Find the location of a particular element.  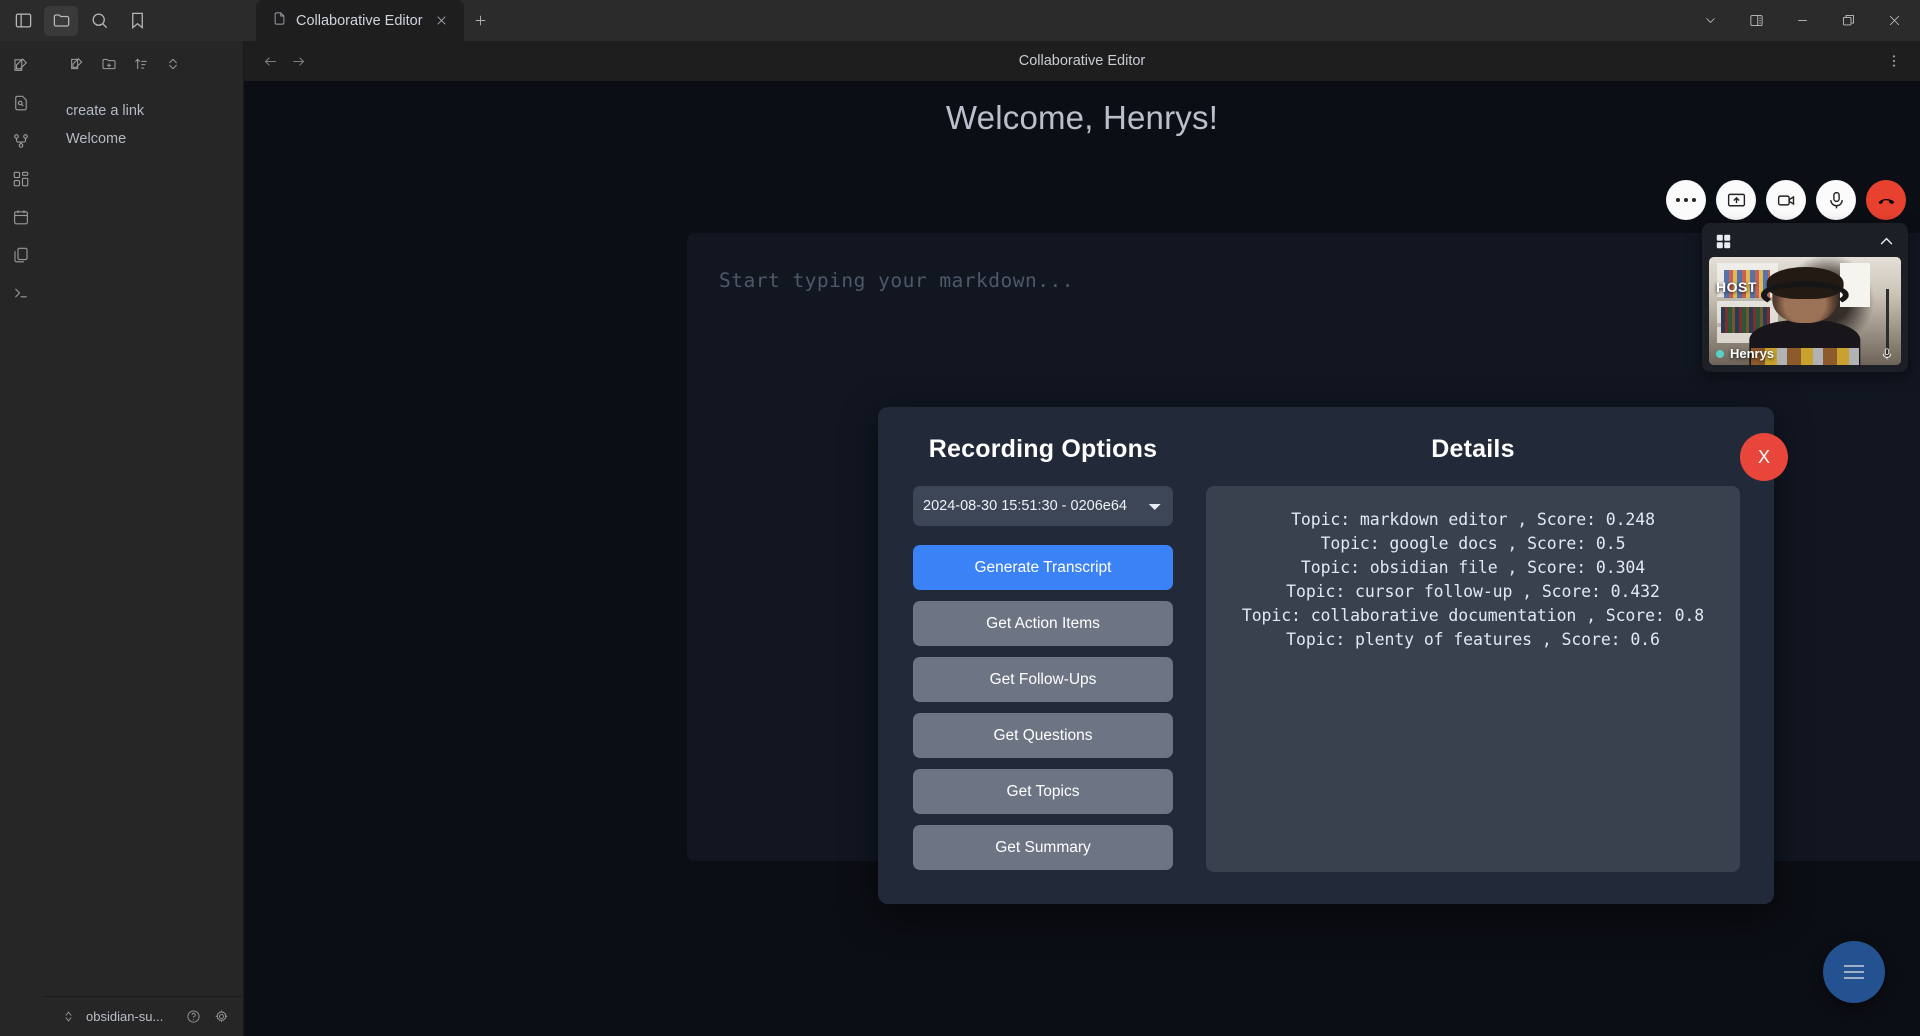

graph-view-icon is located at coordinates (21, 141).